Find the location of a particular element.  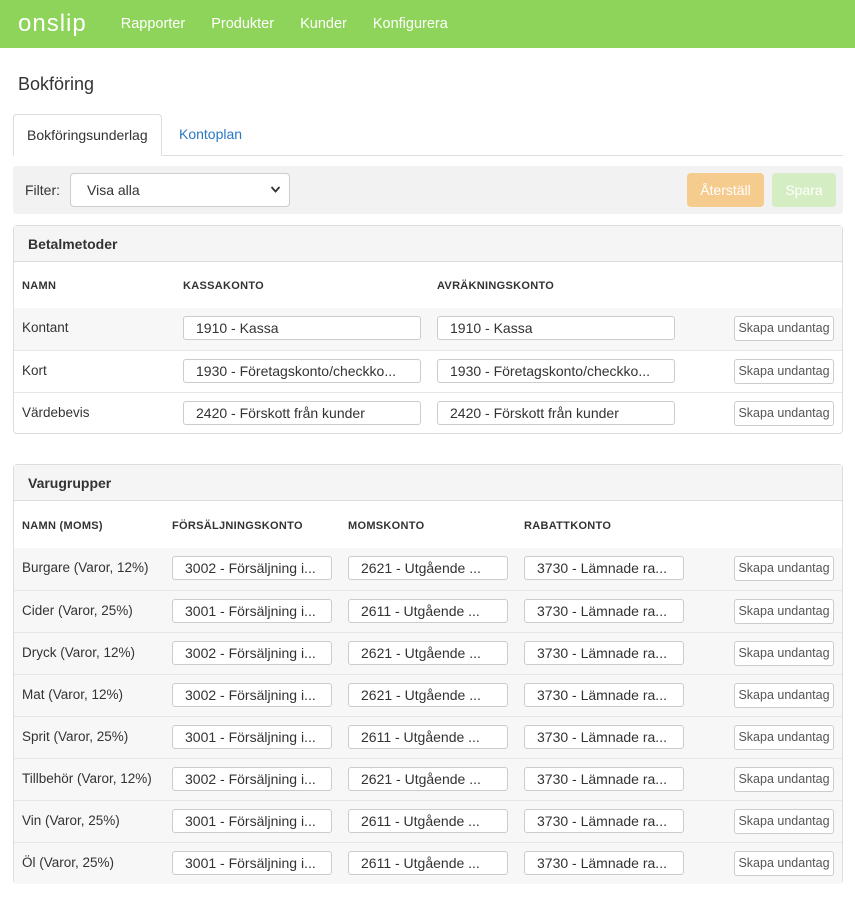

column-header-momskonto: MOMSKONTO is located at coordinates (386, 526).